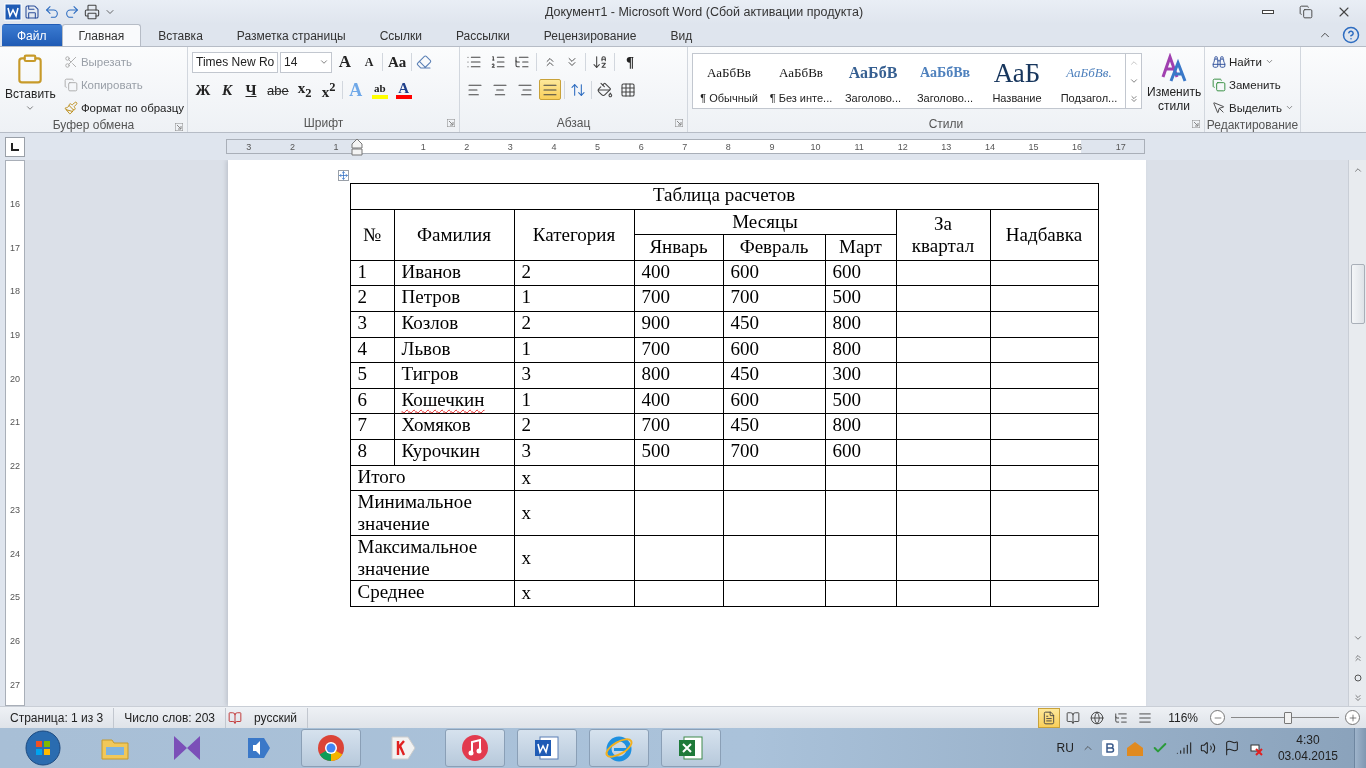 The width and height of the screenshot is (1366, 768). Describe the element at coordinates (1288, 717) in the screenshot. I see `slider-thumb` at that location.